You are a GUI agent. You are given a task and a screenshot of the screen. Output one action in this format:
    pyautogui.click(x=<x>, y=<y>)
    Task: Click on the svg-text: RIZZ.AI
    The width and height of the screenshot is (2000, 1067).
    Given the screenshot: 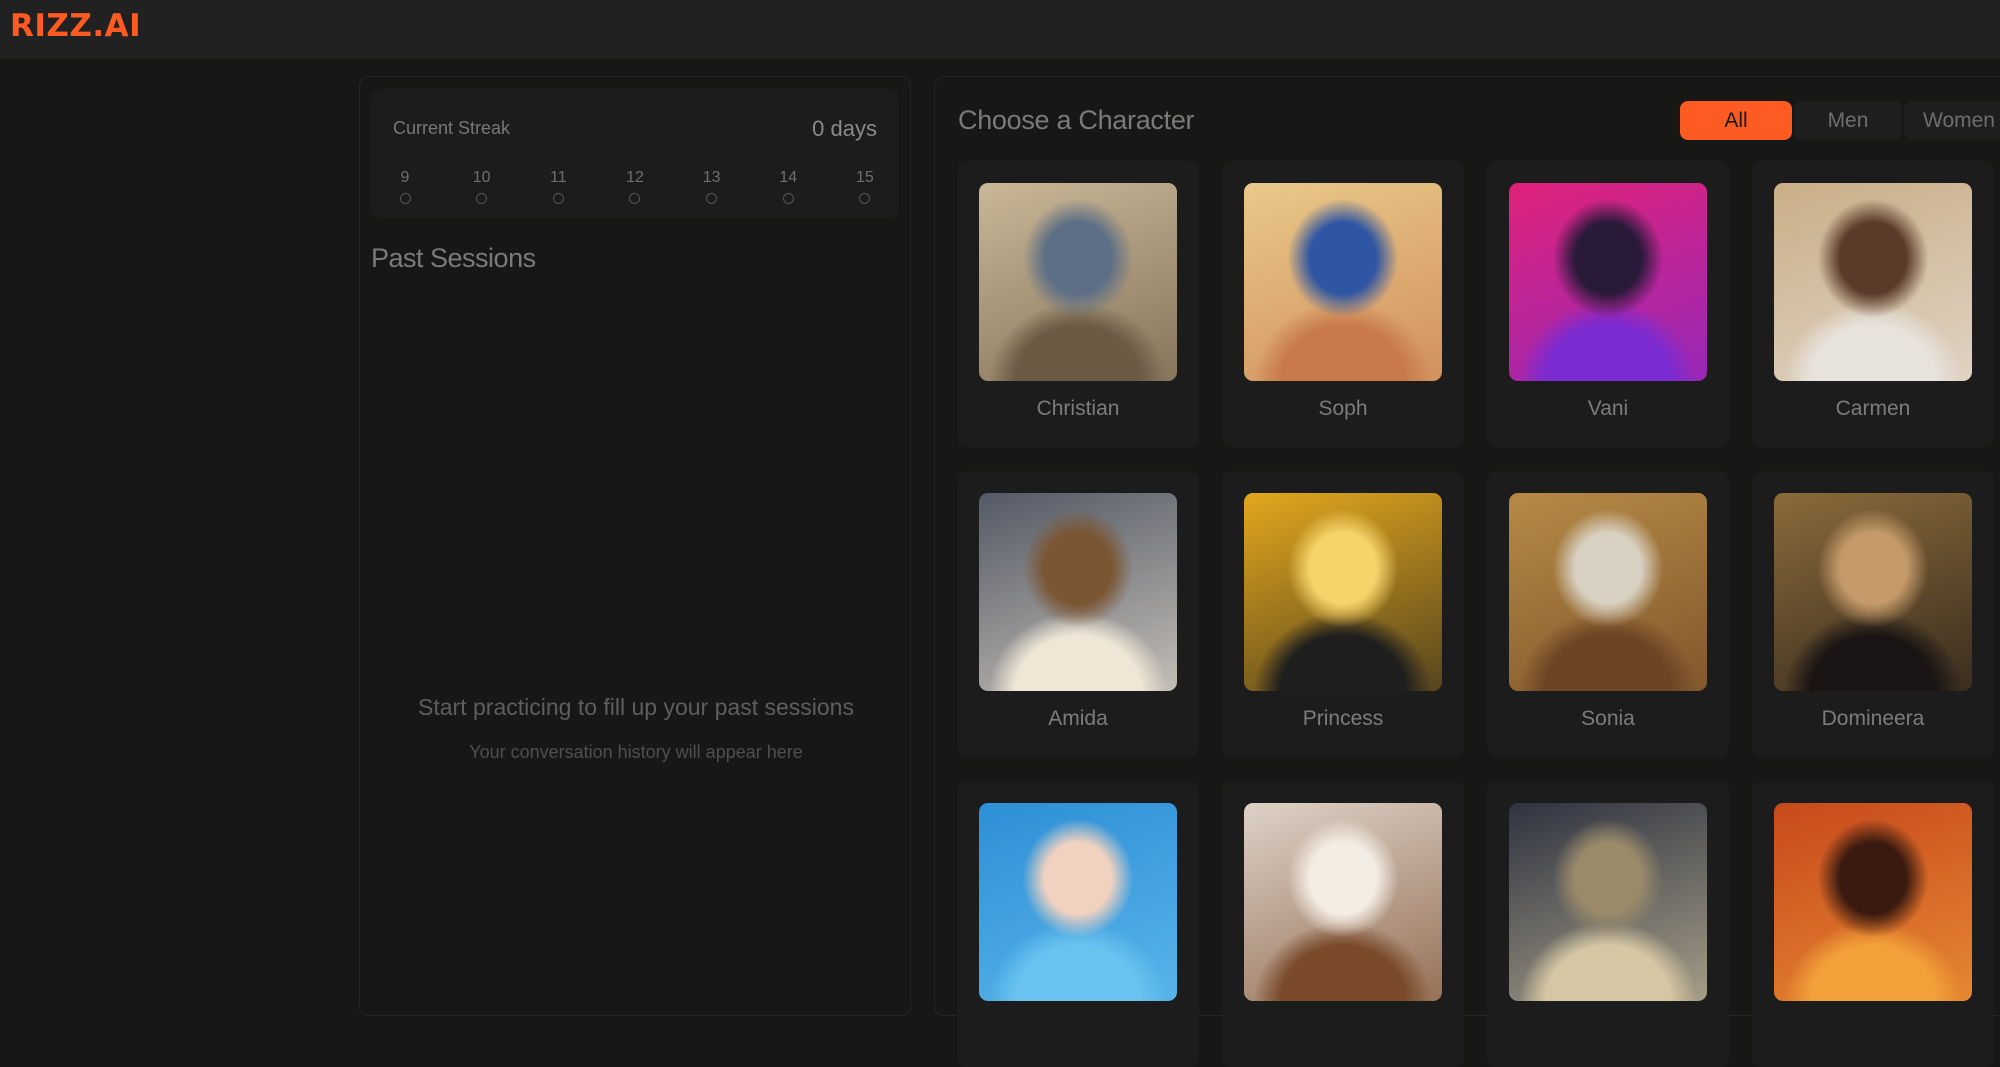 What is the action you would take?
    pyautogui.click(x=75, y=24)
    